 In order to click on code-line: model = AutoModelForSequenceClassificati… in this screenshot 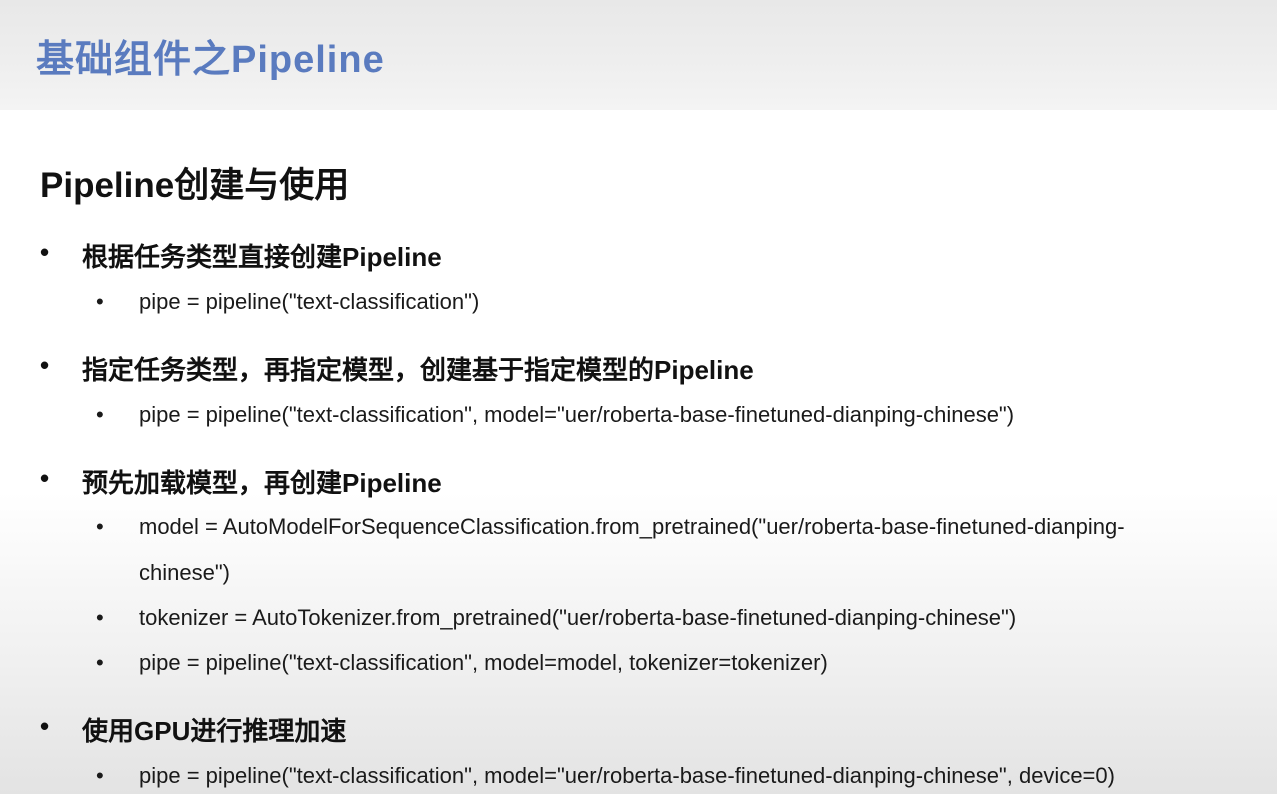, I will do `click(632, 526)`.